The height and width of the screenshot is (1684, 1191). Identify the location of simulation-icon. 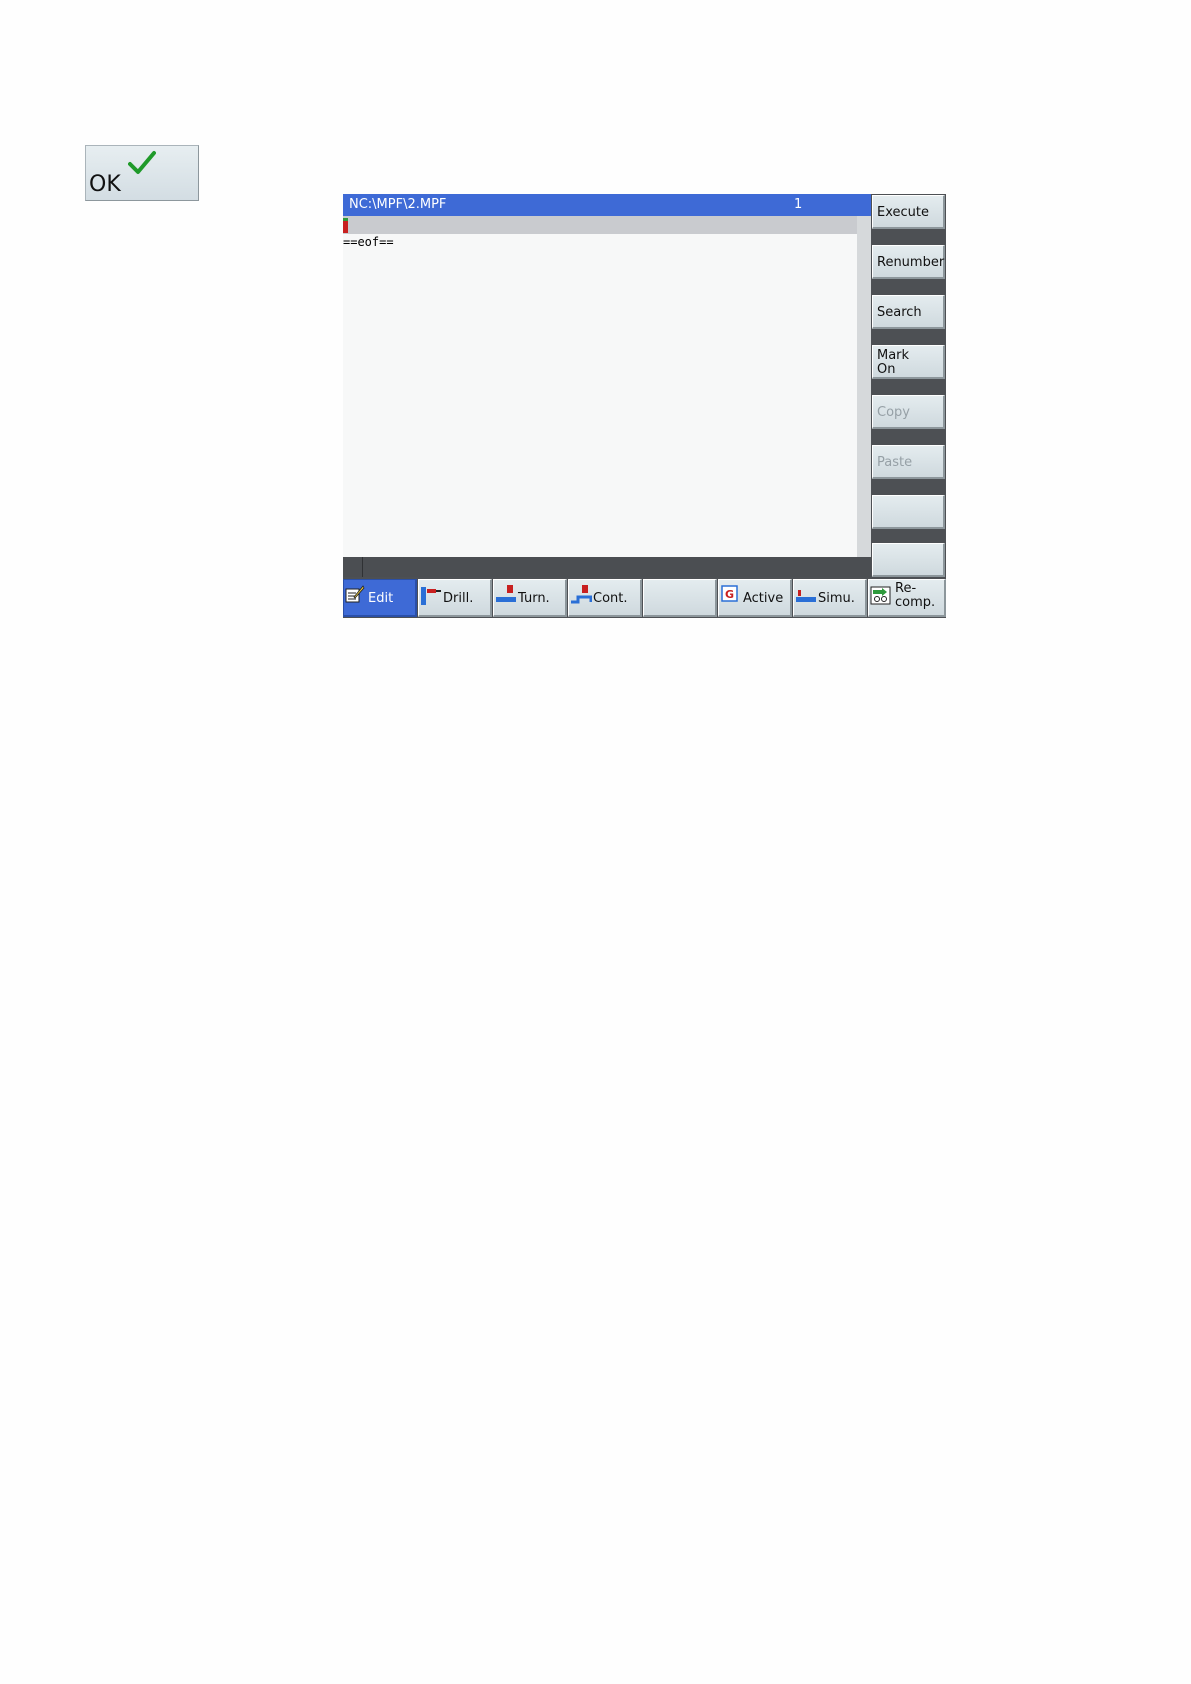
(806, 596).